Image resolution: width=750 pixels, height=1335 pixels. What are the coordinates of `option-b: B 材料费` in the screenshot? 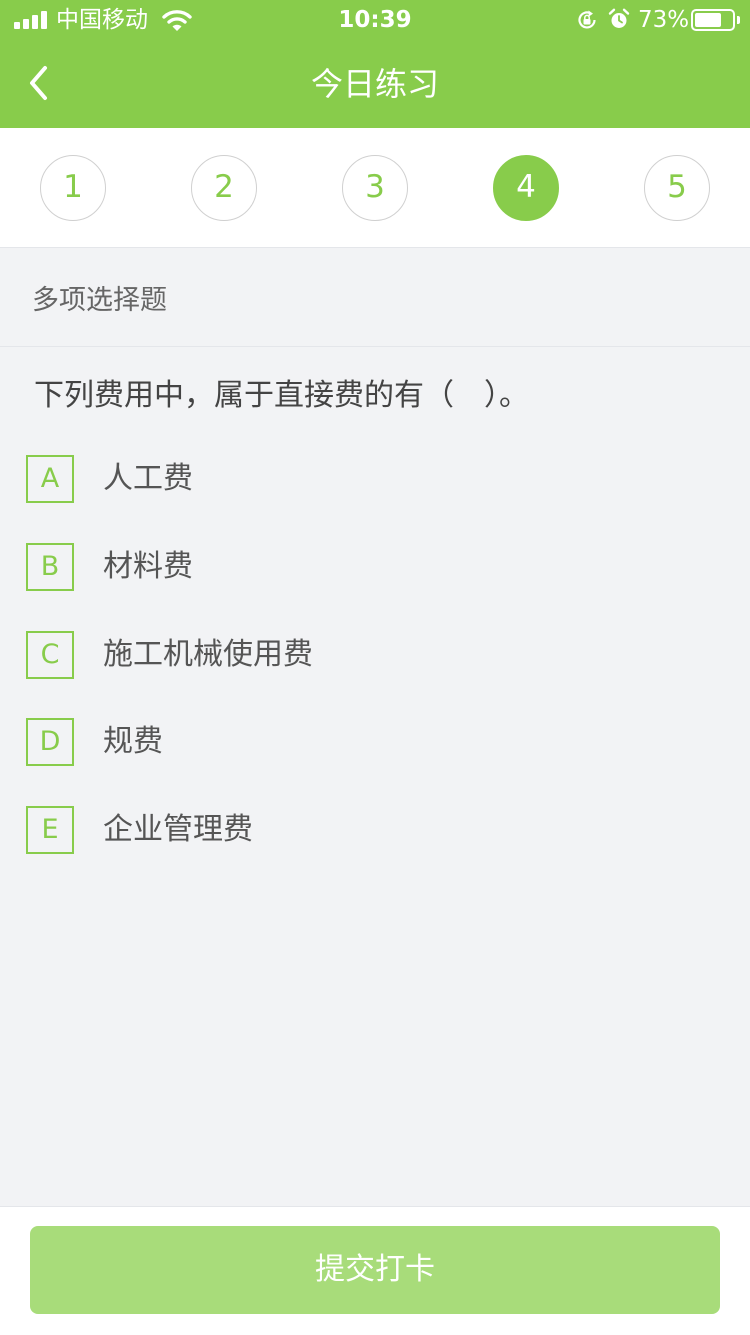 It's located at (376, 567).